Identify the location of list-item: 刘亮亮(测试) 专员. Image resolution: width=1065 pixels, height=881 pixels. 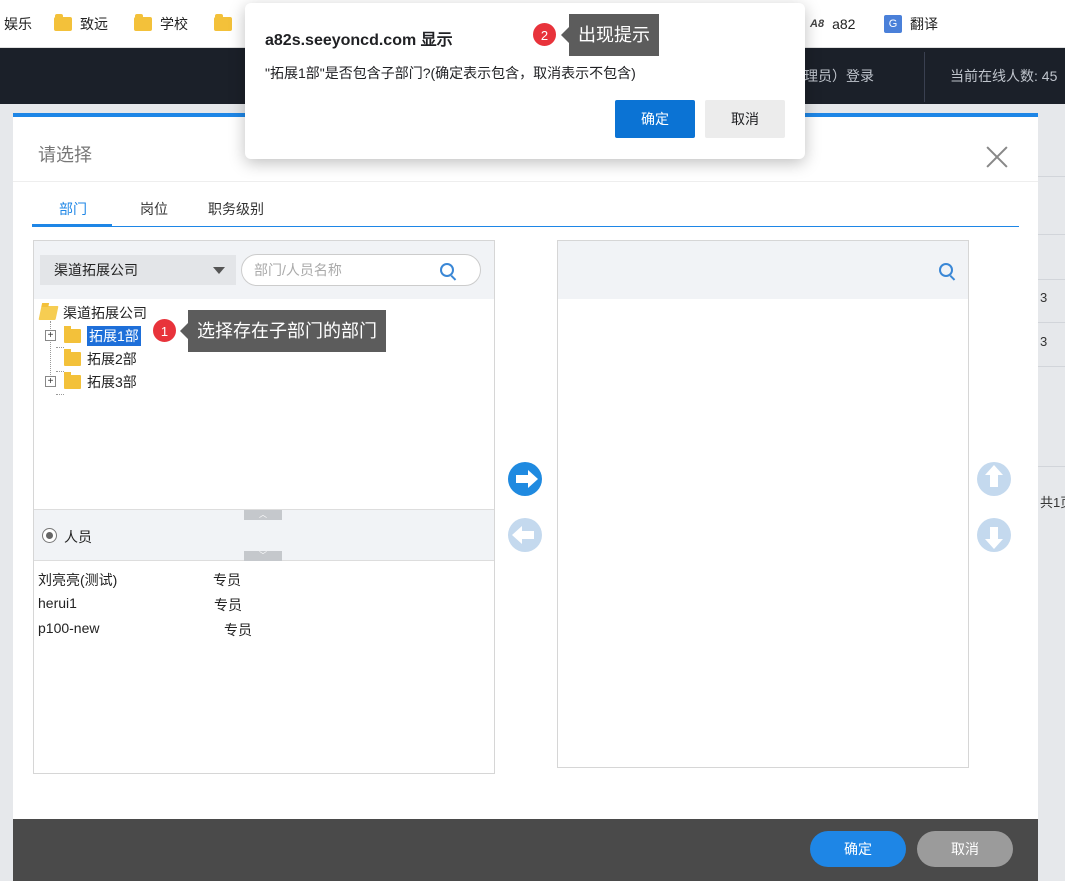
(139, 580).